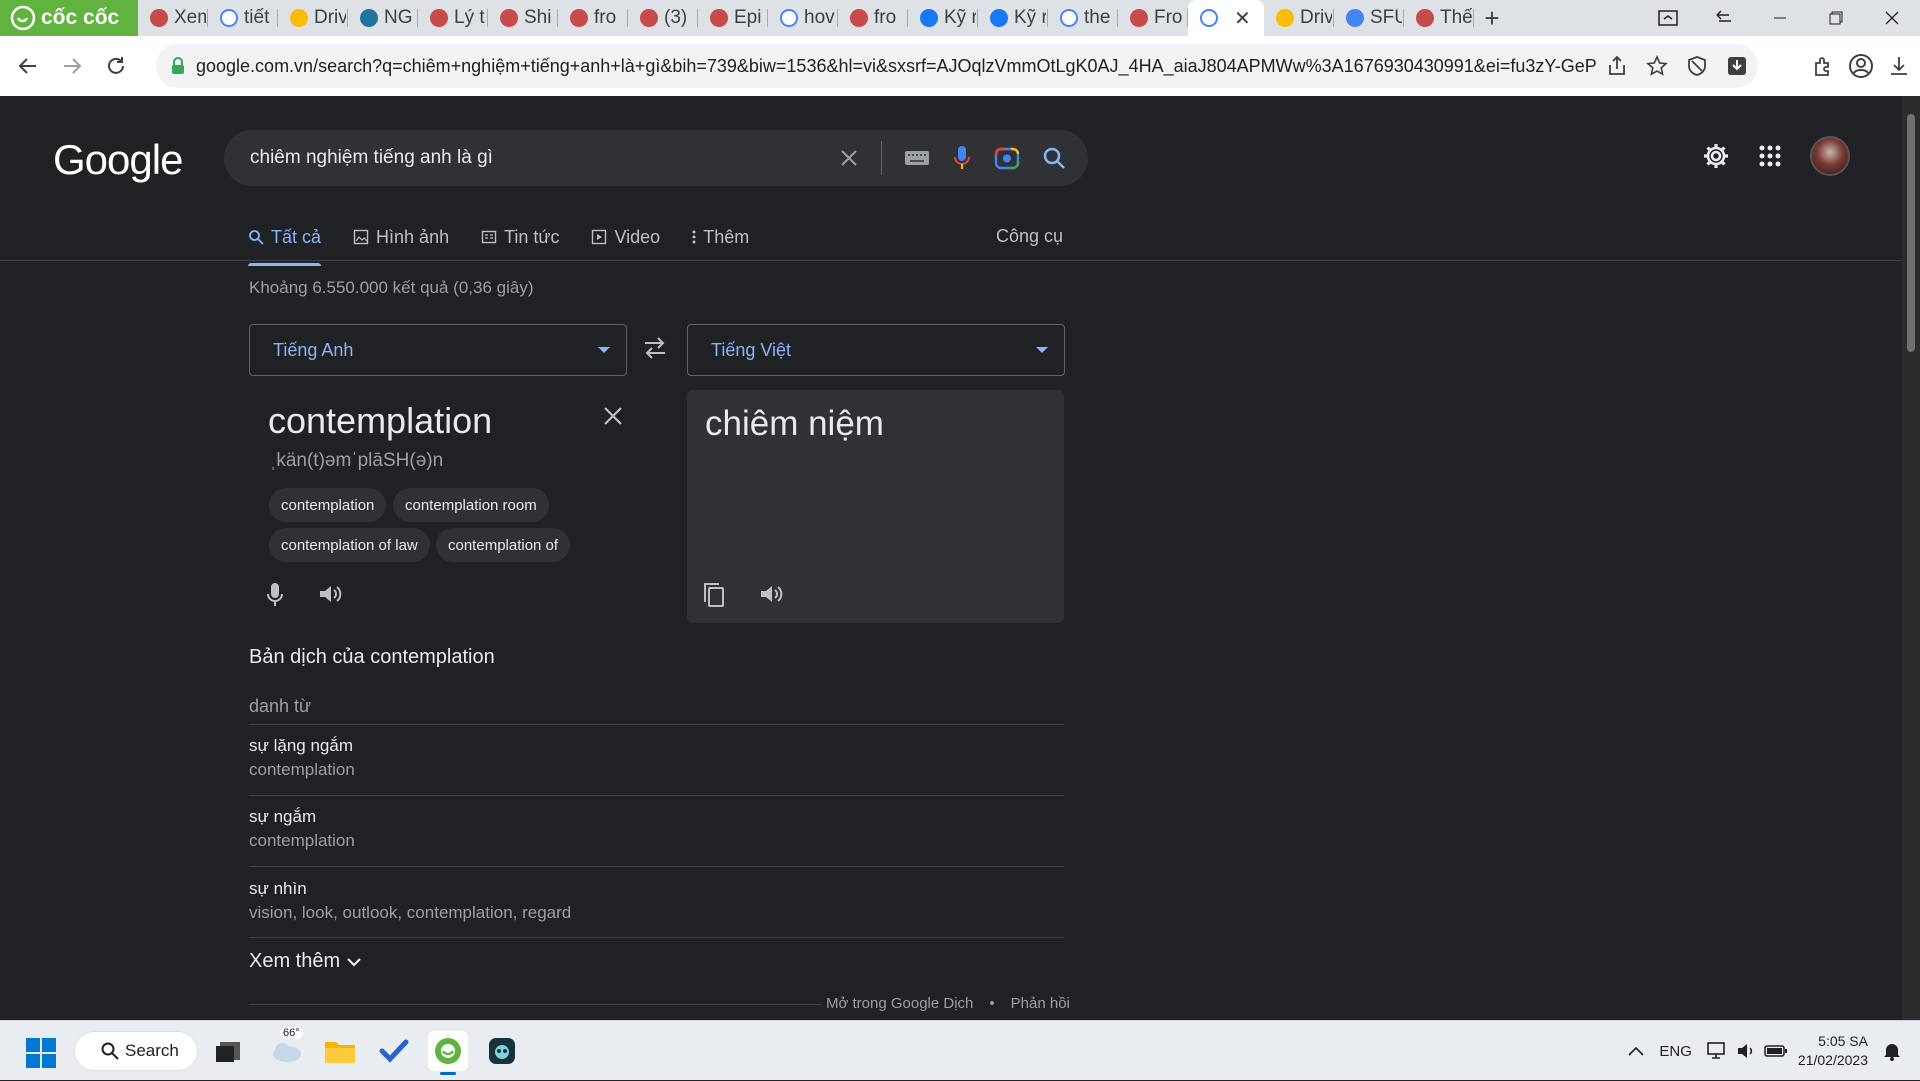  I want to click on suggestion-chip: contemplation of, so click(503, 545).